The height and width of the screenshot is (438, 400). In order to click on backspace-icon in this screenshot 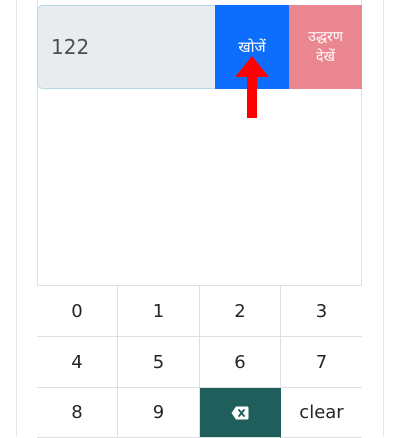, I will do `click(240, 412)`.